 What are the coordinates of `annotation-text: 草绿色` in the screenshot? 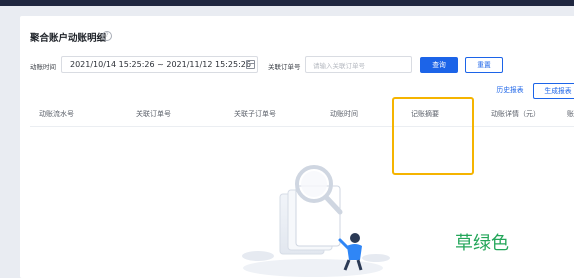 It's located at (482, 243).